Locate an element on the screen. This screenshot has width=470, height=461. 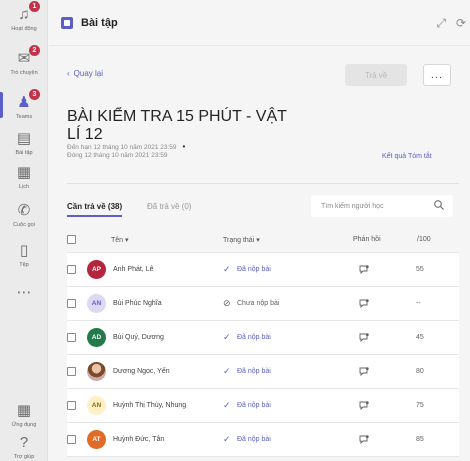
more-apps-icon: ⋯ is located at coordinates (24, 292).